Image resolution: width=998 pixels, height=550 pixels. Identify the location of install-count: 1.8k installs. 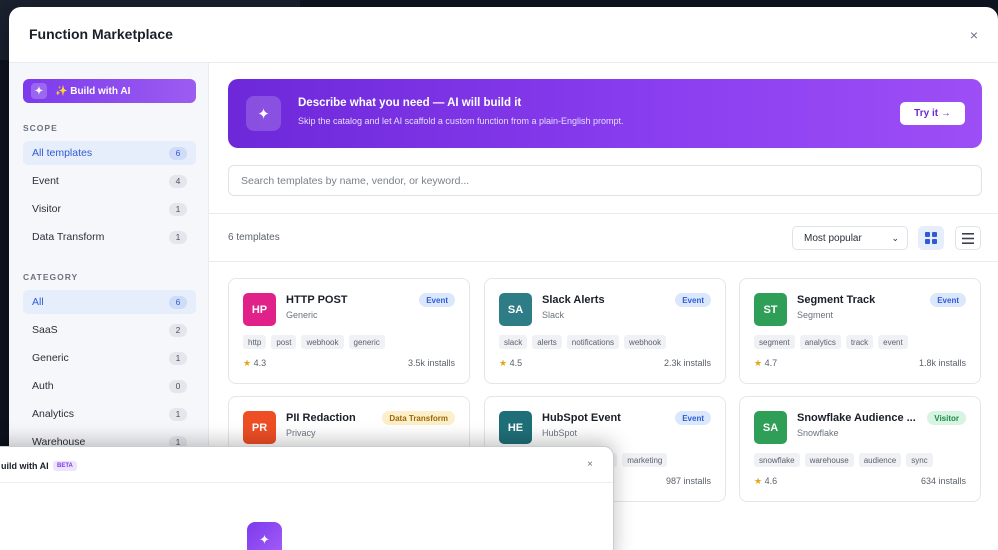
(942, 363).